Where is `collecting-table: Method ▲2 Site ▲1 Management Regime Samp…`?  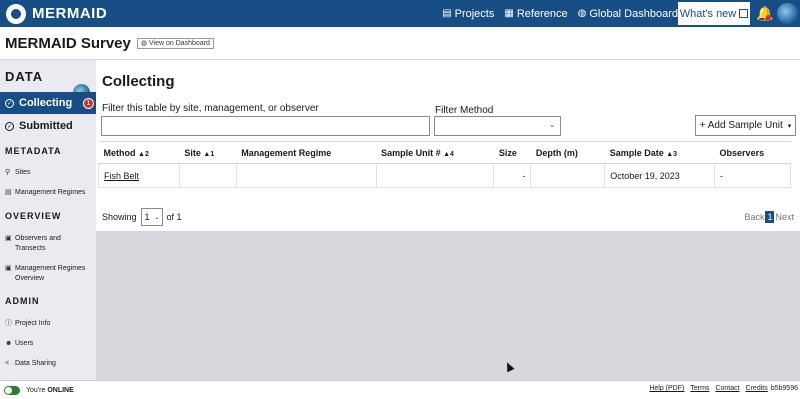
collecting-table: Method ▲2 Site ▲1 Management Regime Samp… is located at coordinates (444, 164).